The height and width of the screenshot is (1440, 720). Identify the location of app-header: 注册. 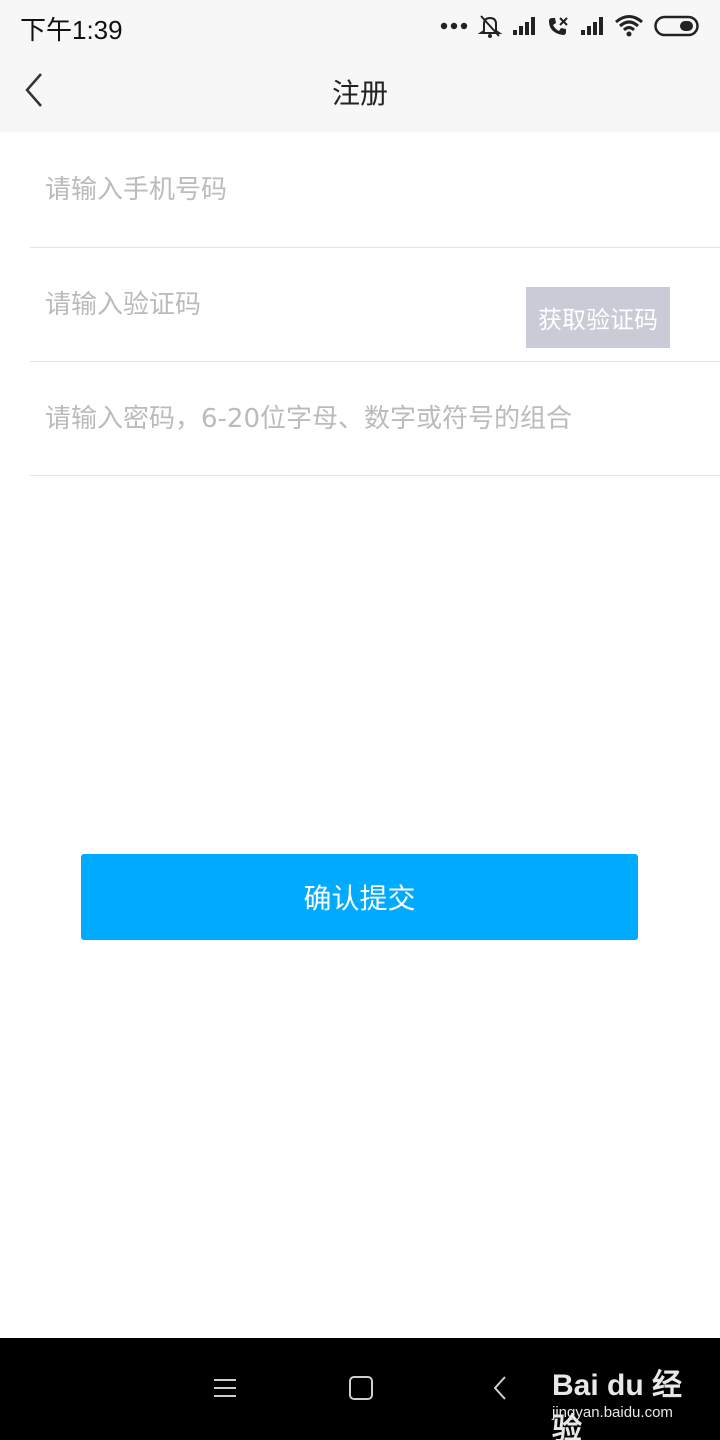
(360, 92).